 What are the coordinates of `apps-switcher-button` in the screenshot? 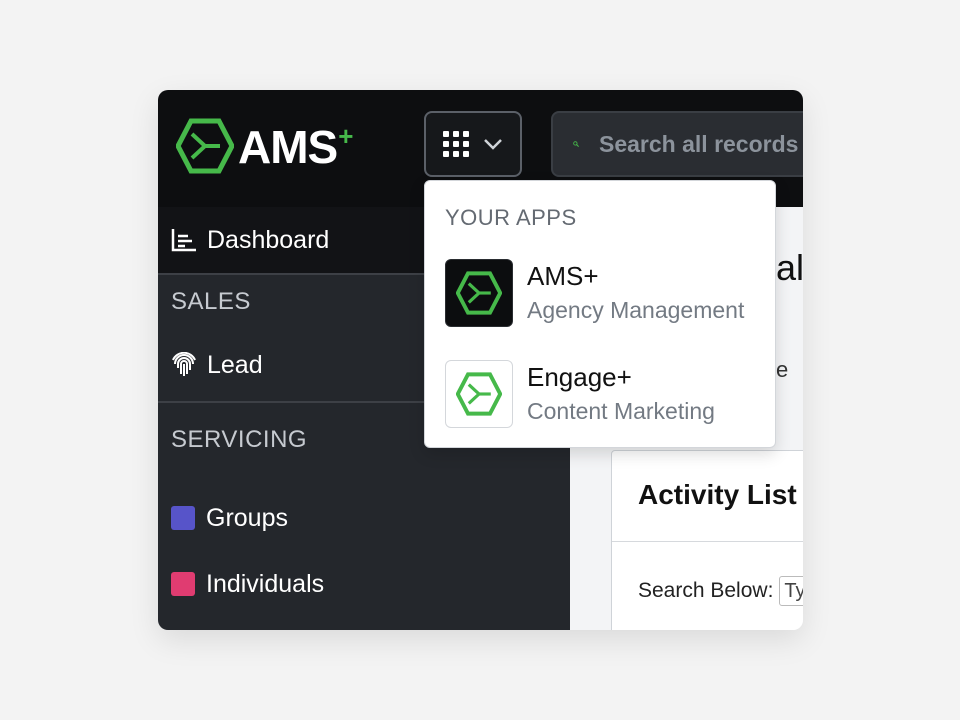 It's located at (473, 144).